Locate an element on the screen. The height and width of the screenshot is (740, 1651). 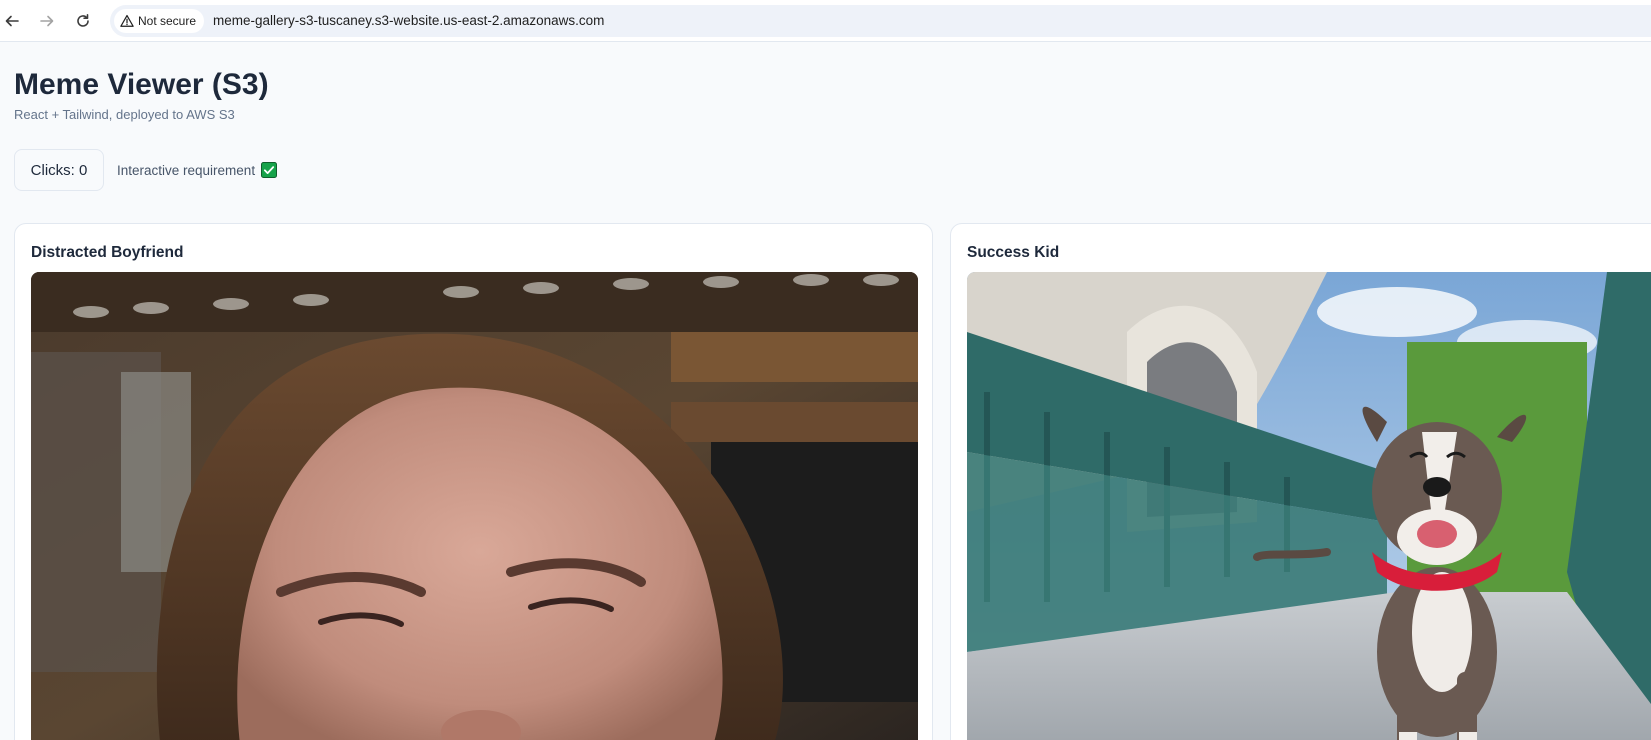
warning-triangle-icon is located at coordinates (127, 20).